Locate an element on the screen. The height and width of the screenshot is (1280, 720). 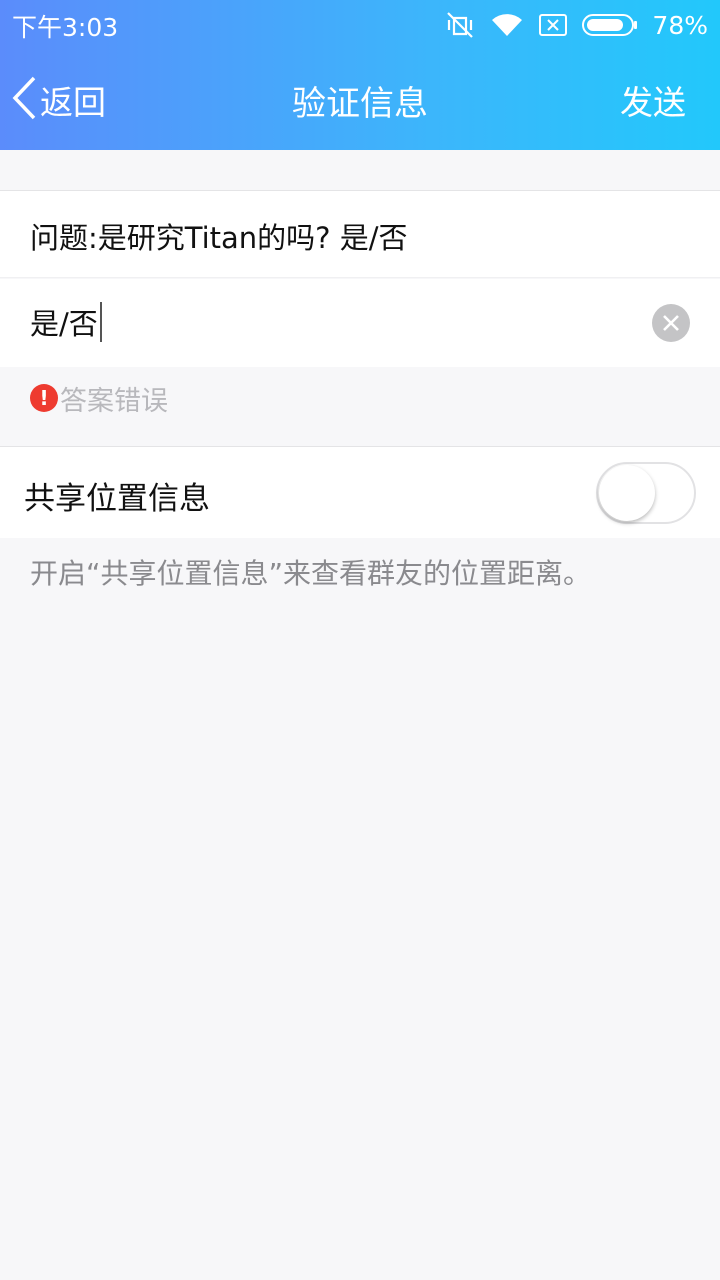
navigation-bar: 返回 验证信息 发送 is located at coordinates (360, 100).